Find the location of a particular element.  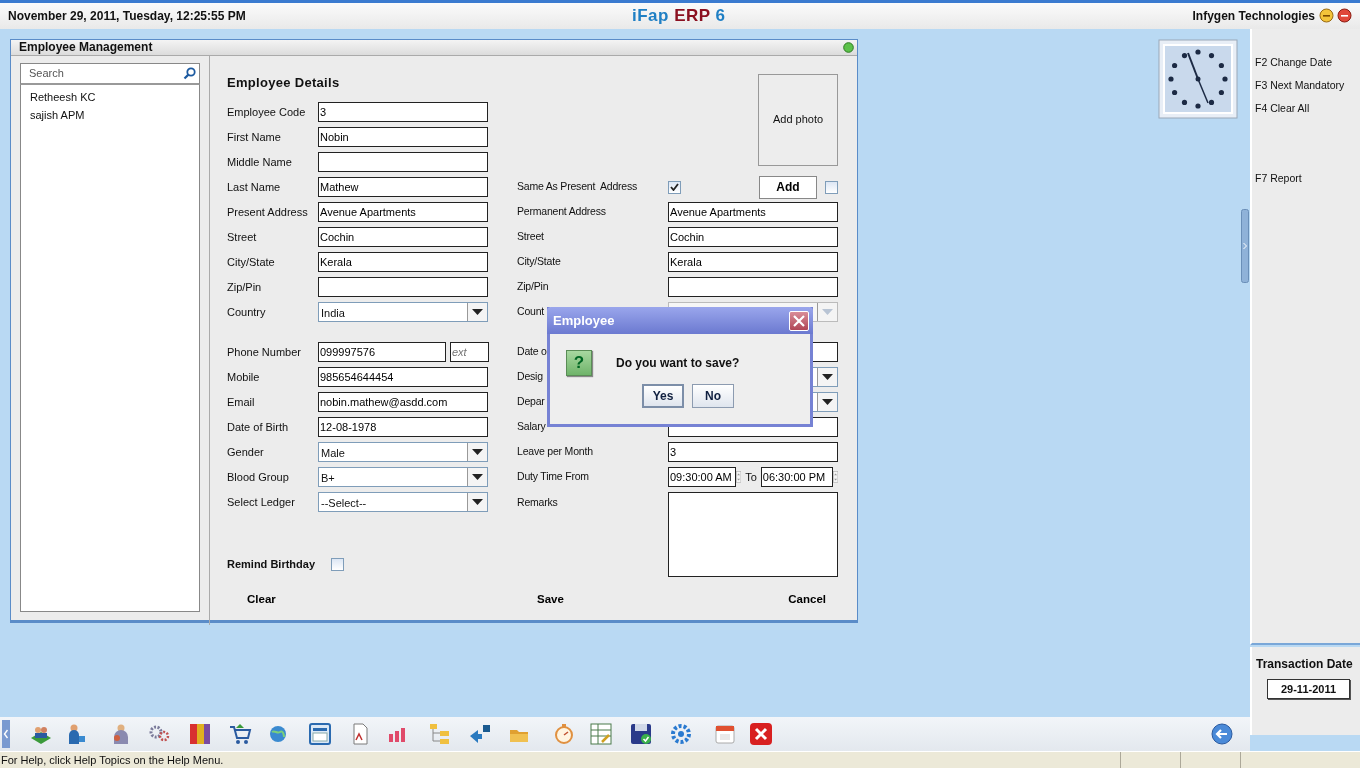

collapse-handle-icon is located at coordinates (1245, 245).